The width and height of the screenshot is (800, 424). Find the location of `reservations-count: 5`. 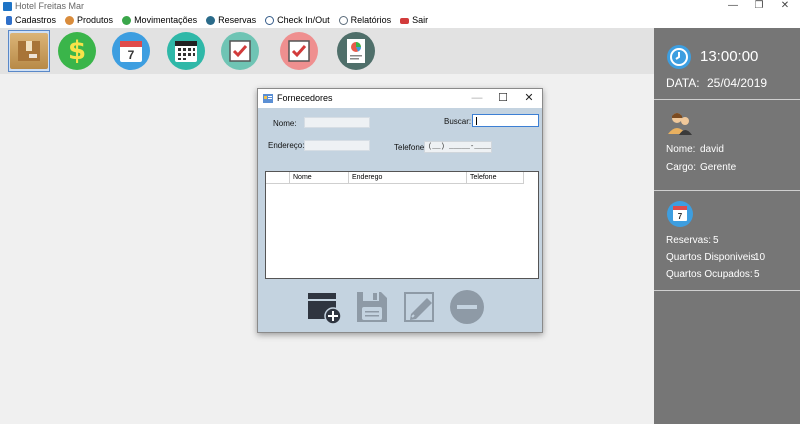

reservations-count: 5 is located at coordinates (716, 240).